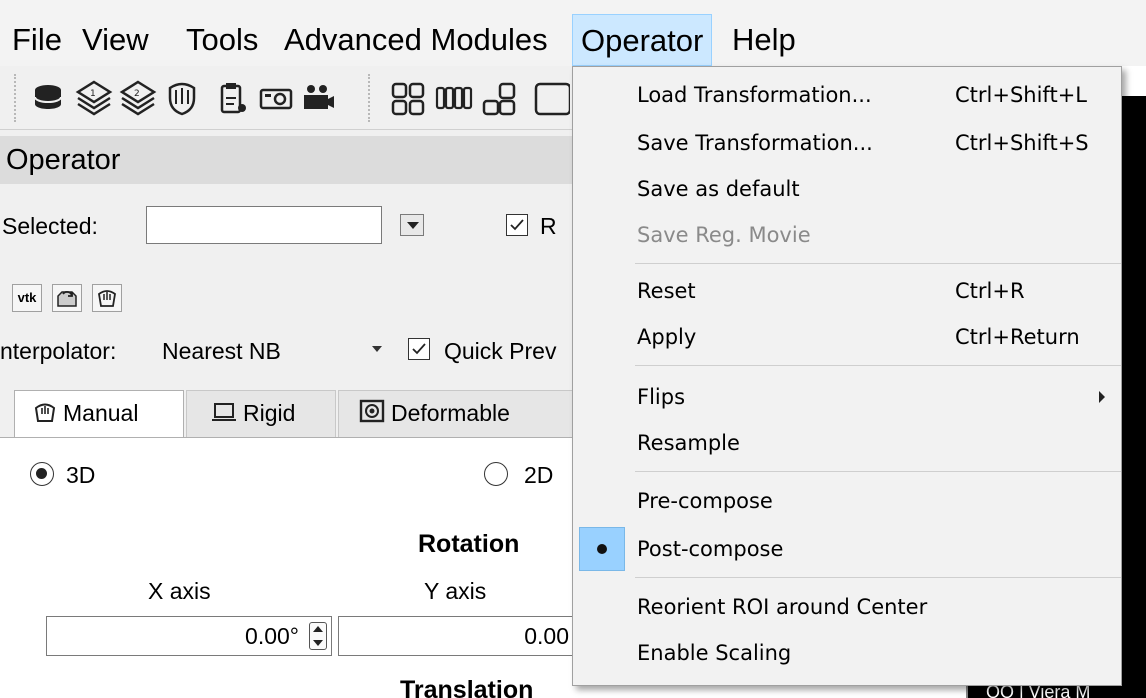  I want to click on radio-3d-label: 3D, so click(81, 475).